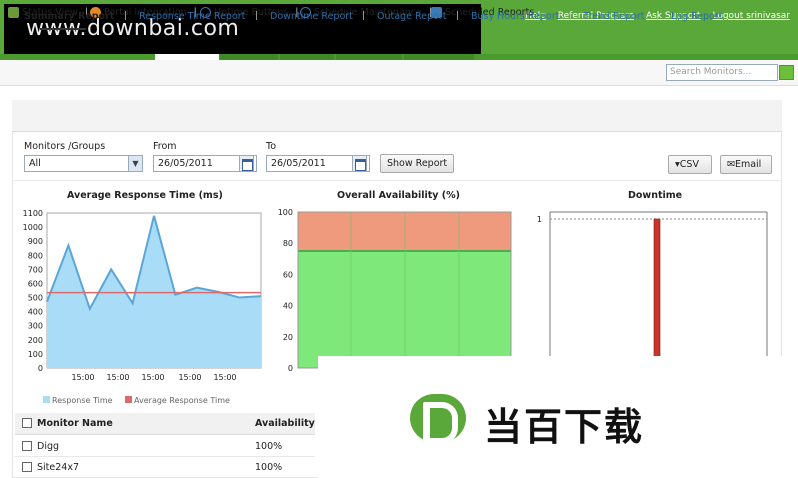 This screenshot has width=798, height=478. I want to click on downtime-bar, so click(657, 291).